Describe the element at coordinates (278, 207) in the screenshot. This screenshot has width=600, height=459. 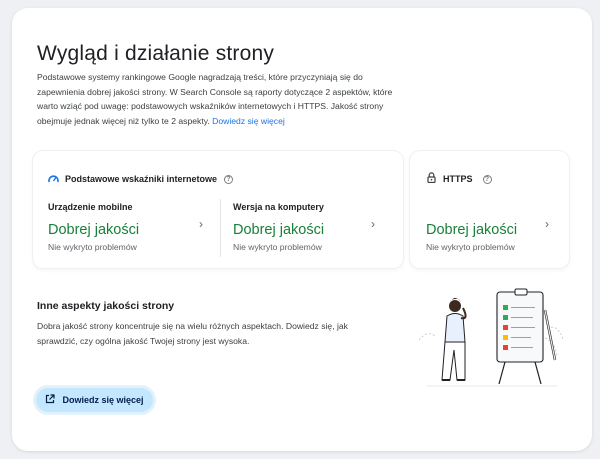
I see `desktop-label: Wersja na komputery` at that location.